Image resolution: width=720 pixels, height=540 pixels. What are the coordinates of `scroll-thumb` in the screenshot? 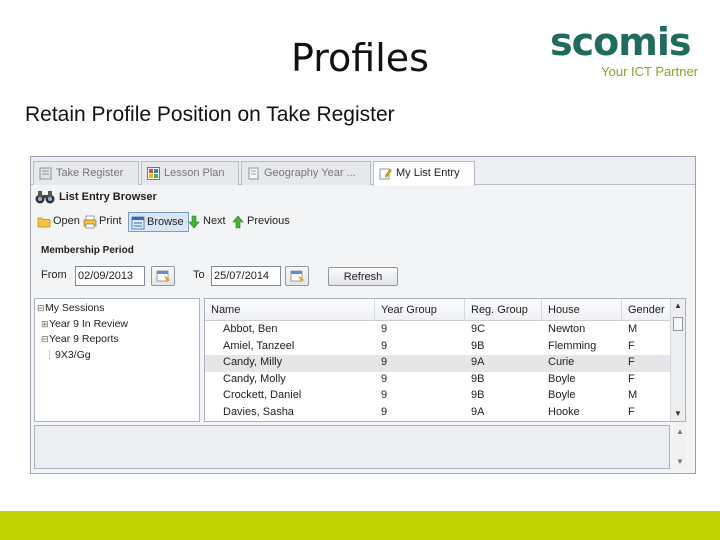 It's located at (678, 324).